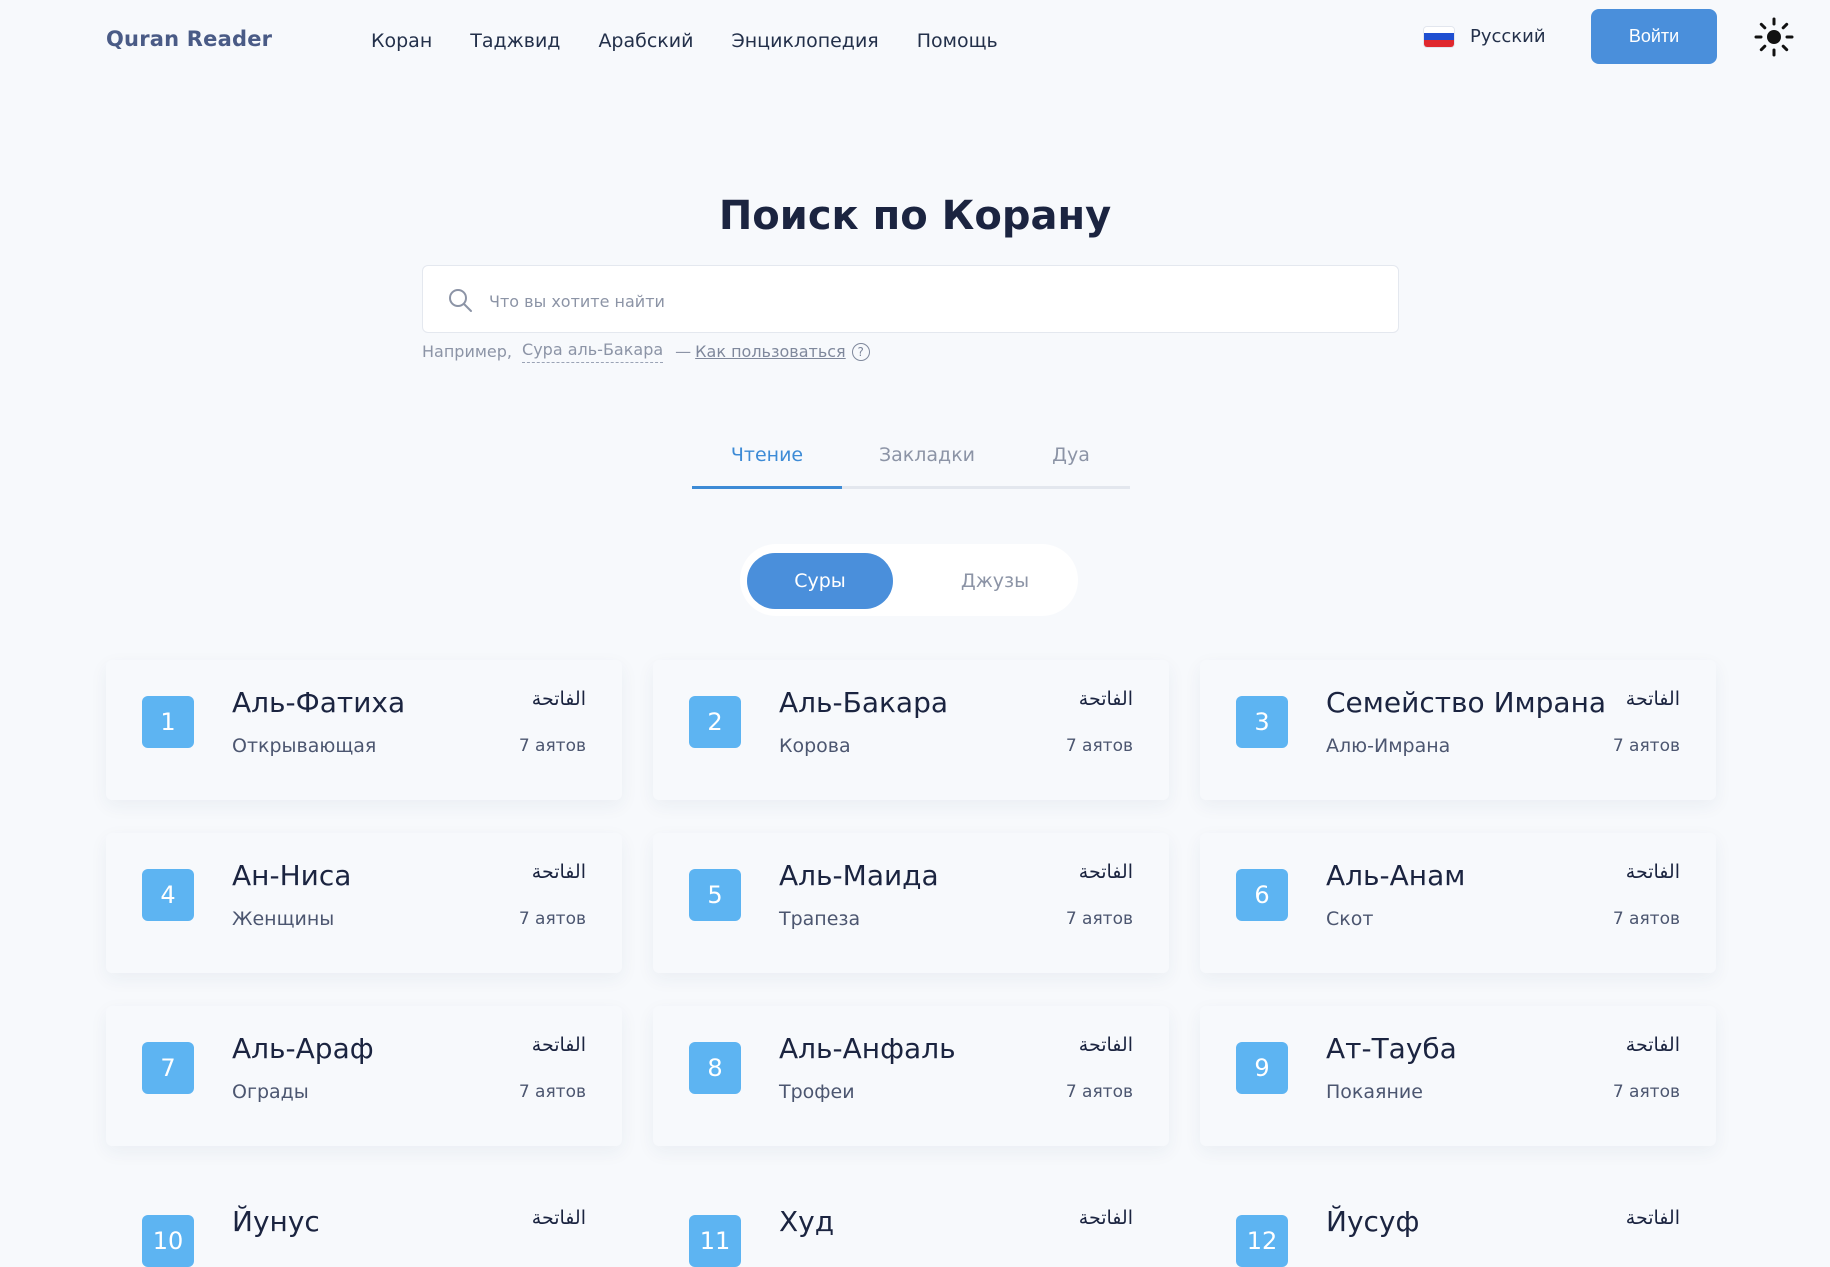 The height and width of the screenshot is (1267, 1830). What do you see at coordinates (304, 746) in the screenshot?
I see `surah-translation: Открывающая` at bounding box center [304, 746].